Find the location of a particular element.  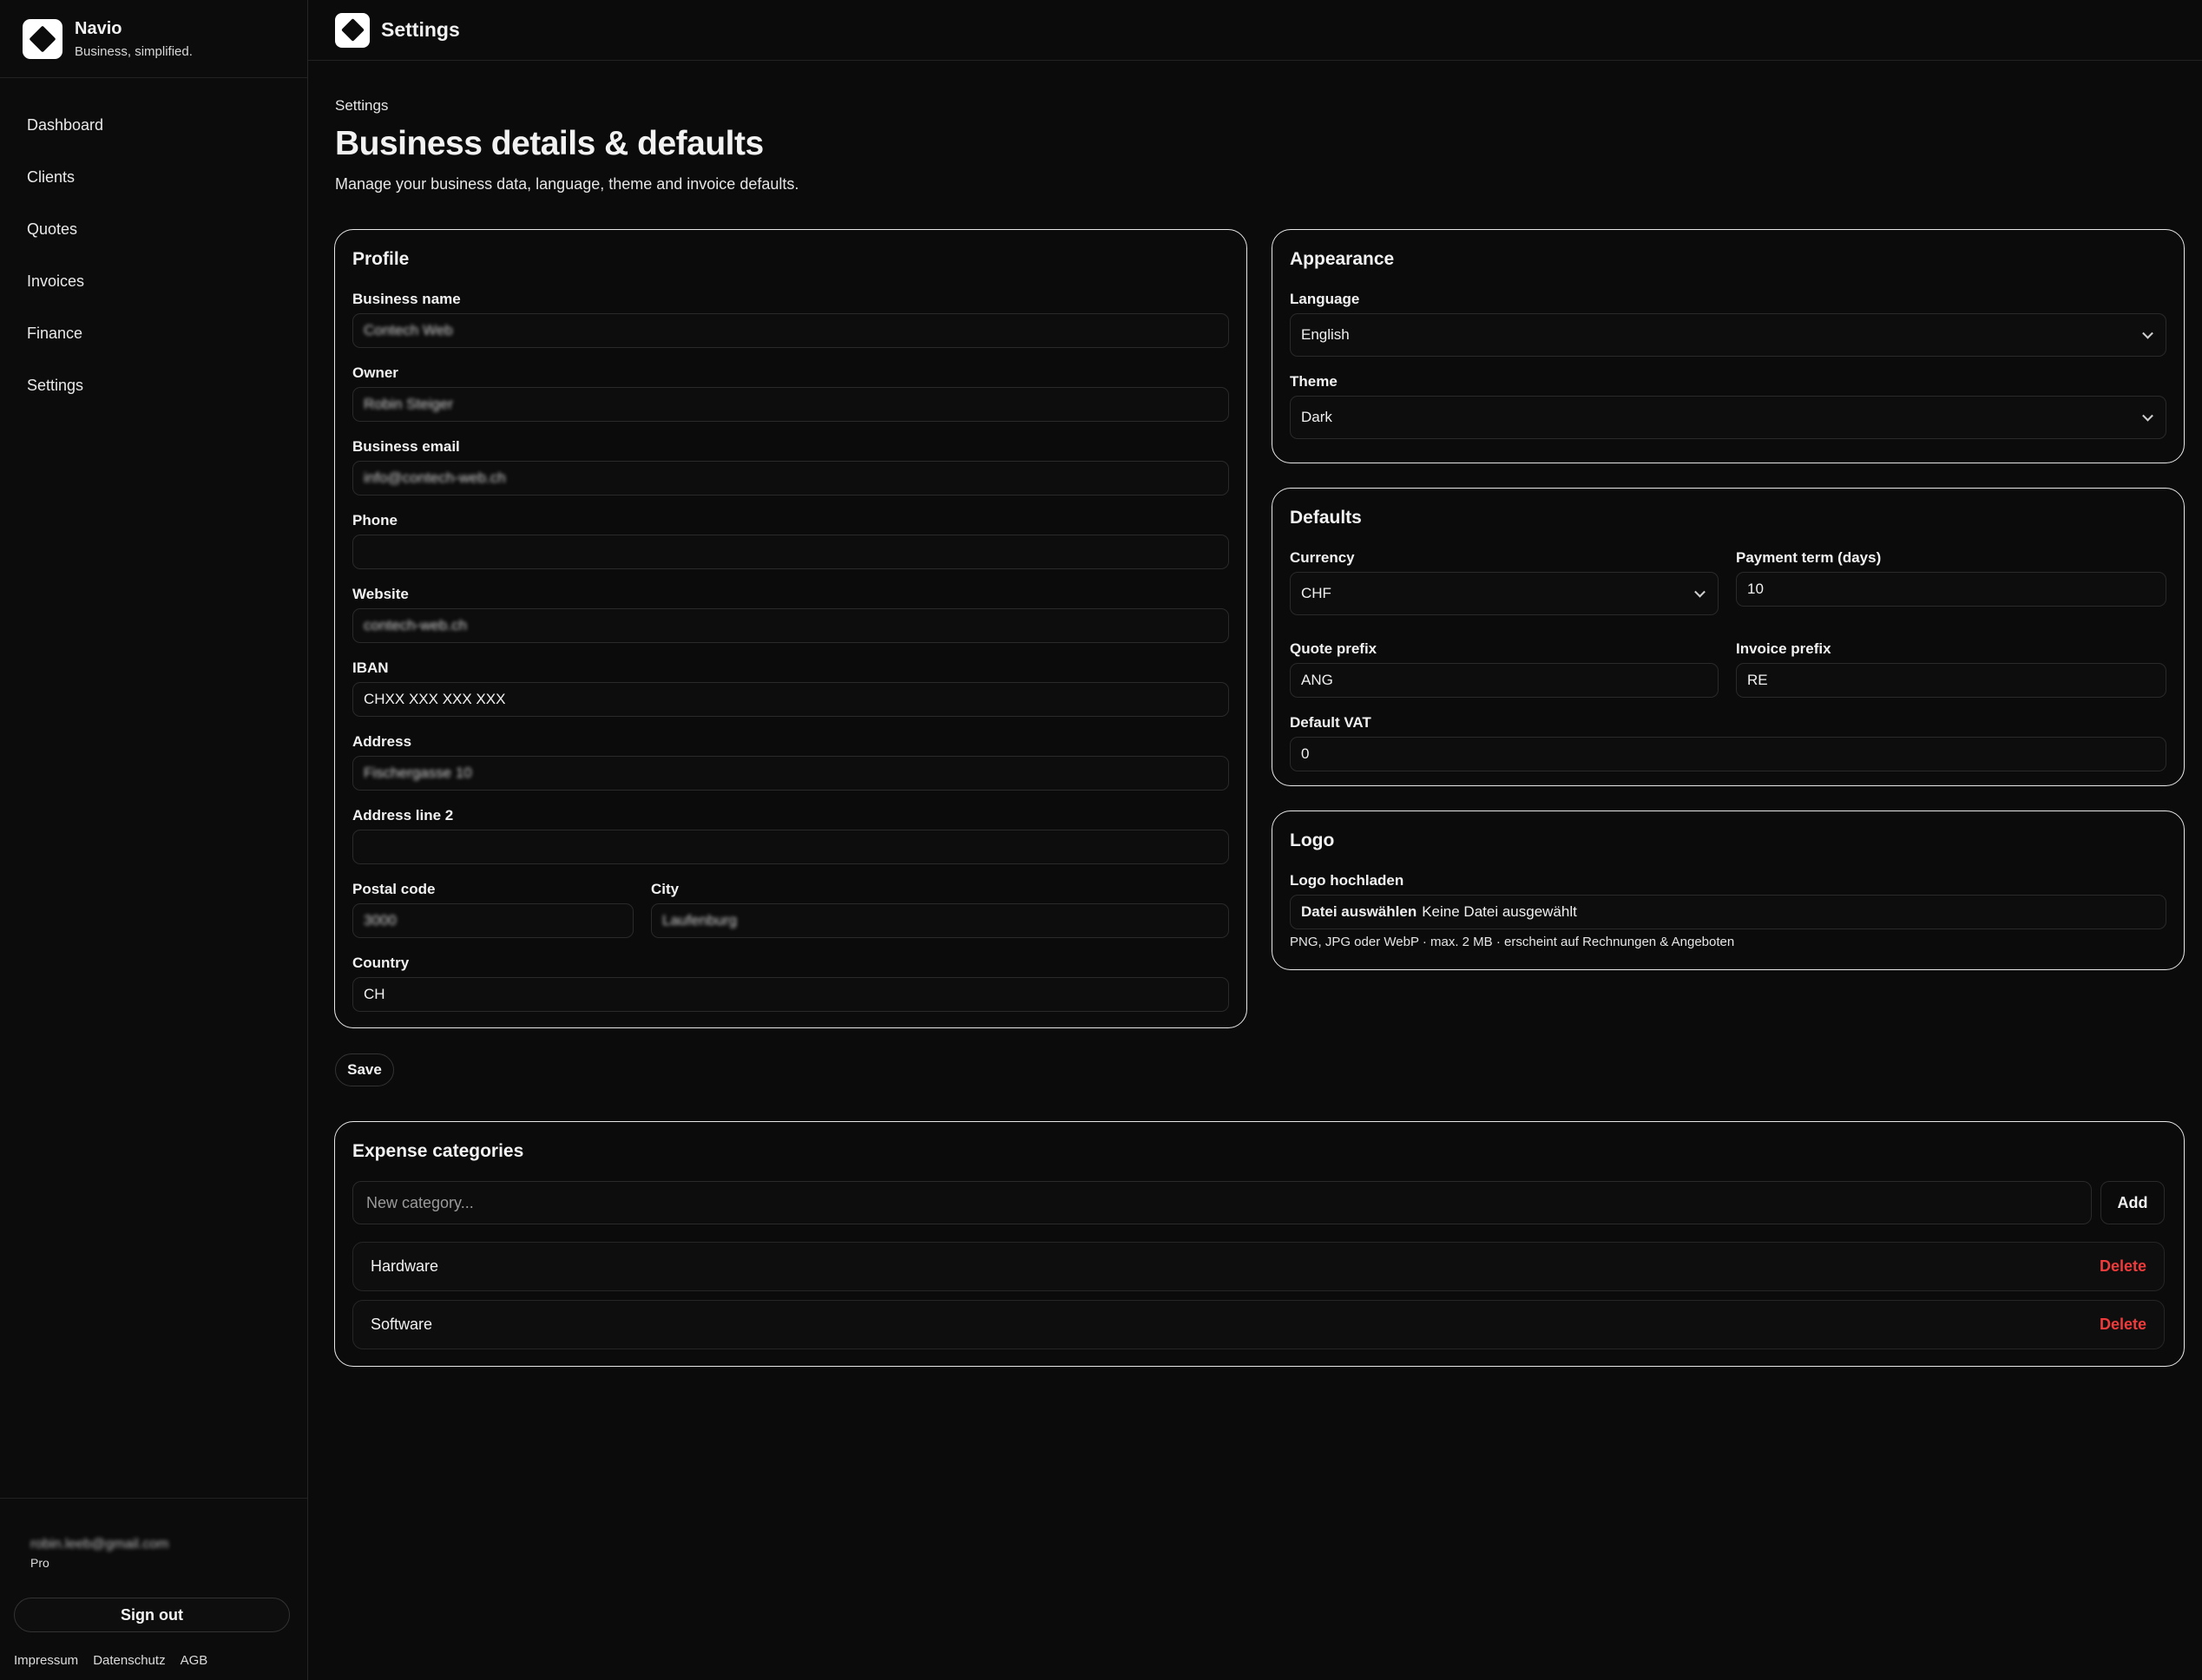

iban-label: IBAN is located at coordinates (370, 668).